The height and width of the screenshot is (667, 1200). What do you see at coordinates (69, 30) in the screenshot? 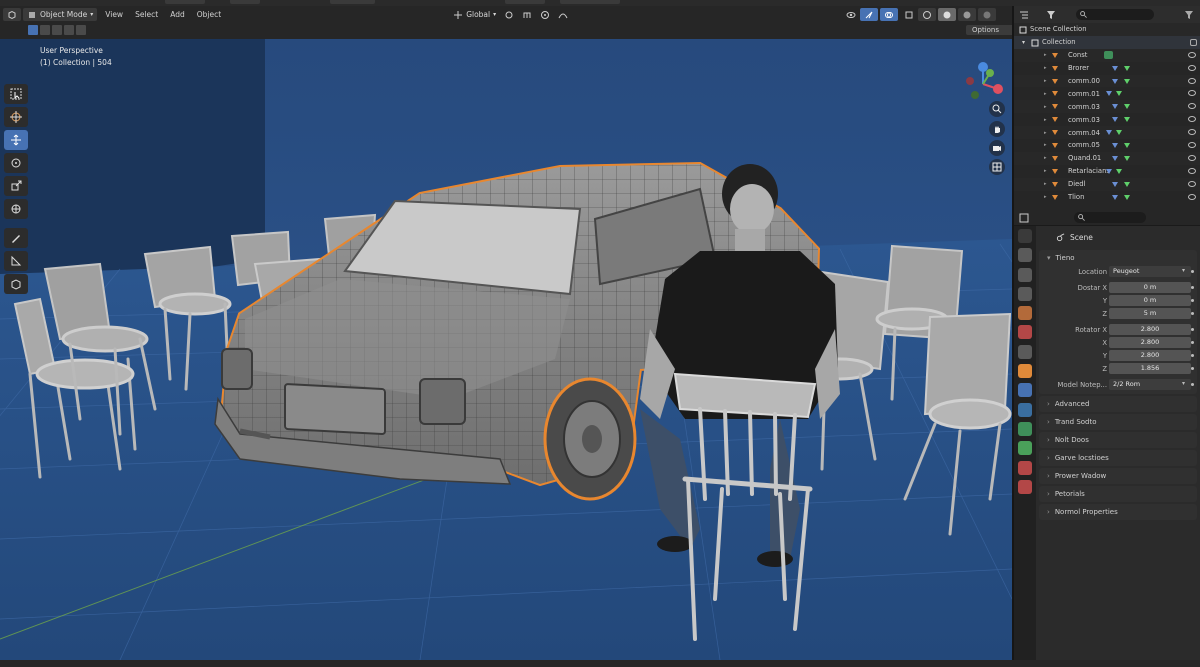
I see `select-mode-invert-button` at bounding box center [69, 30].